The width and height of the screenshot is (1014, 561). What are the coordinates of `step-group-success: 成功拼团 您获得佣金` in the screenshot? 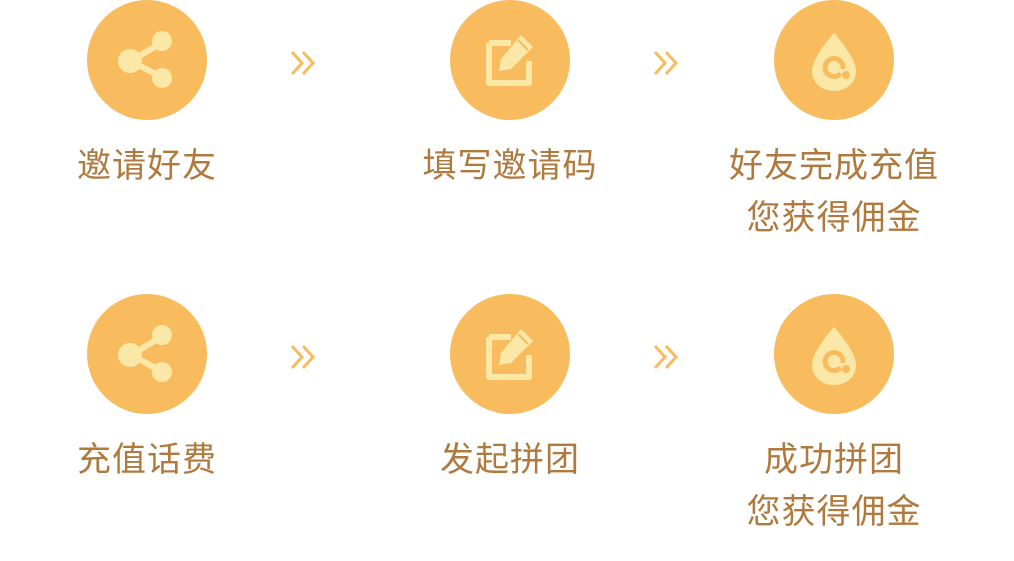 It's located at (834, 416).